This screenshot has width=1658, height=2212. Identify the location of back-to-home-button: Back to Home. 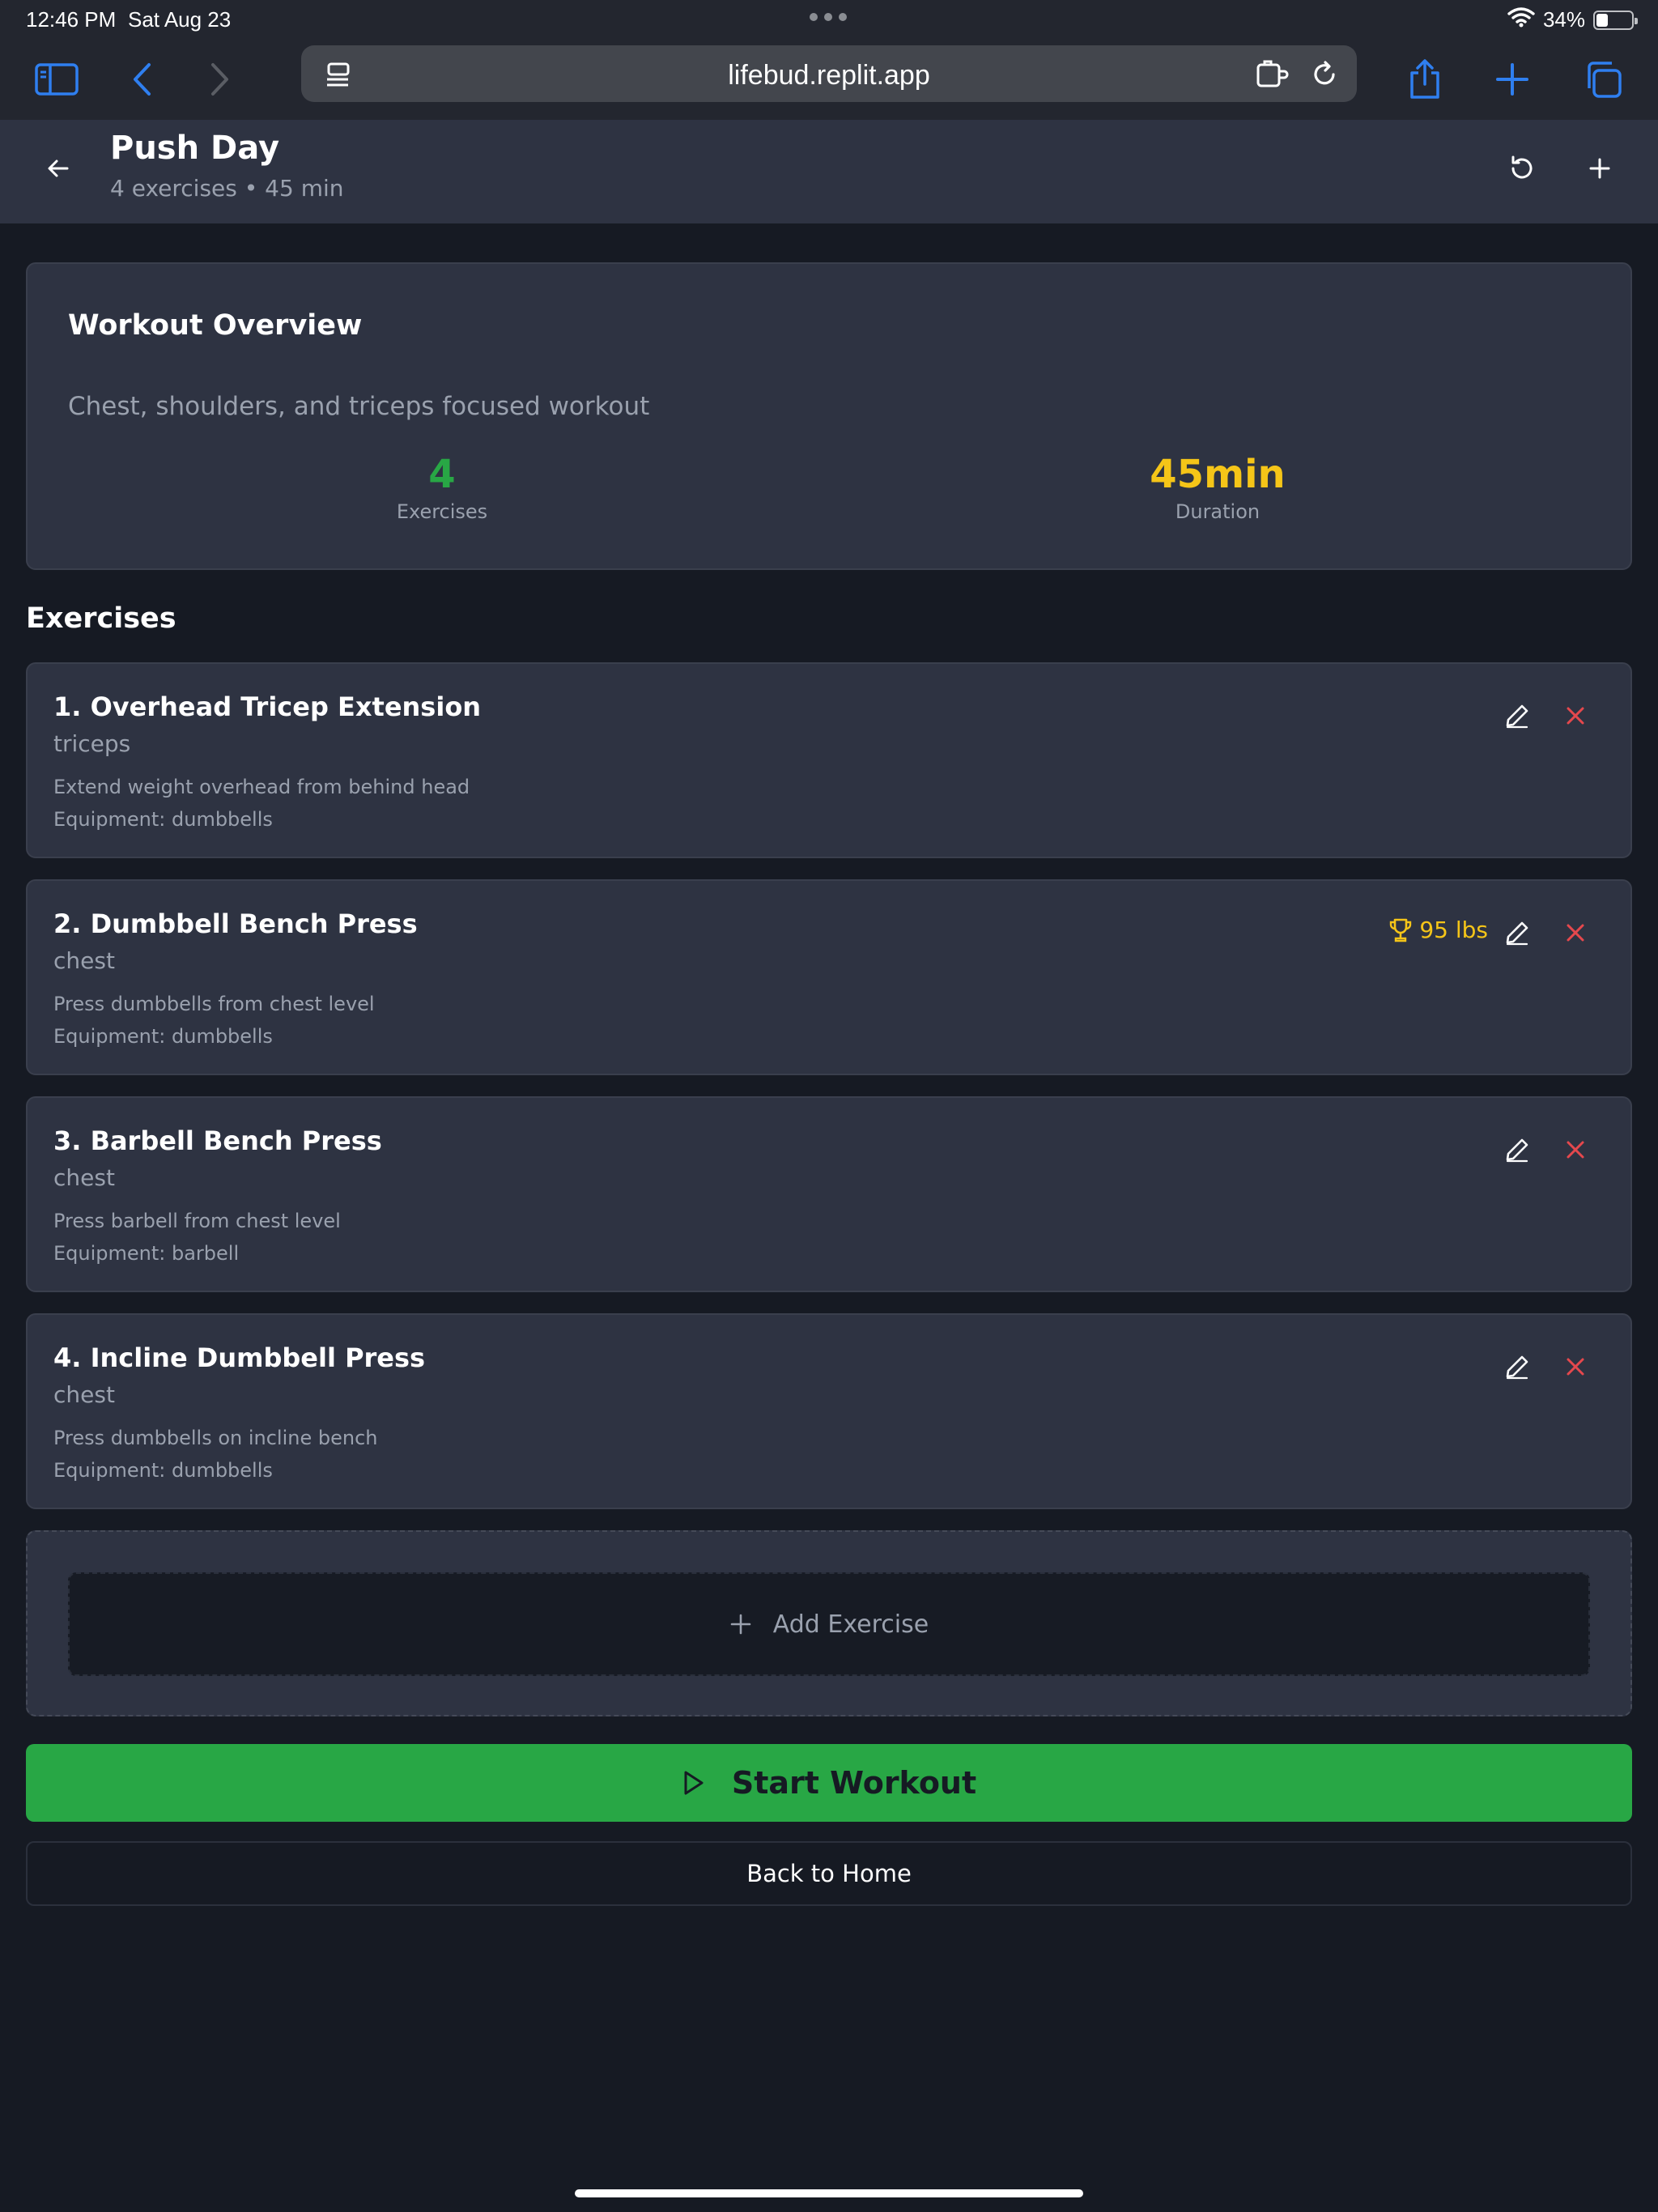
(829, 1874).